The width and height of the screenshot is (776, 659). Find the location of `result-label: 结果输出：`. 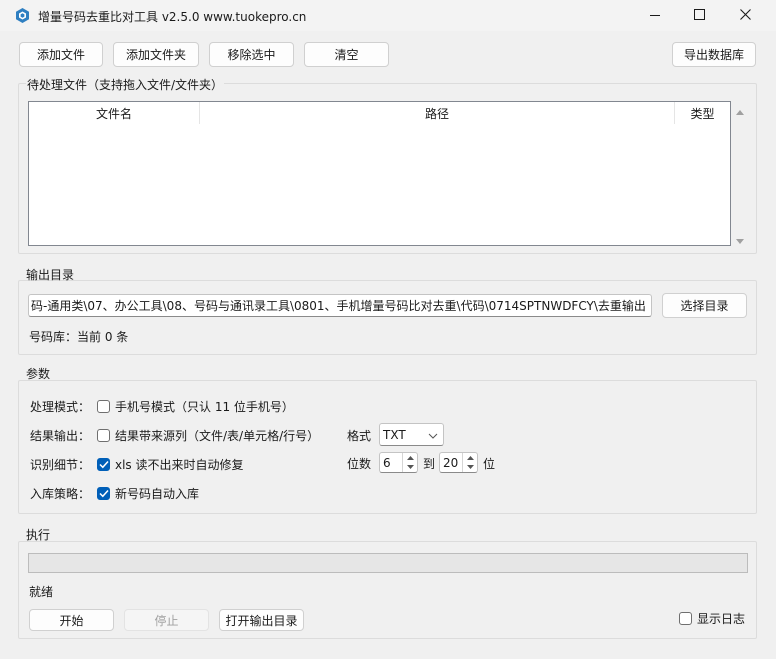

result-label: 结果输出： is located at coordinates (60, 436).